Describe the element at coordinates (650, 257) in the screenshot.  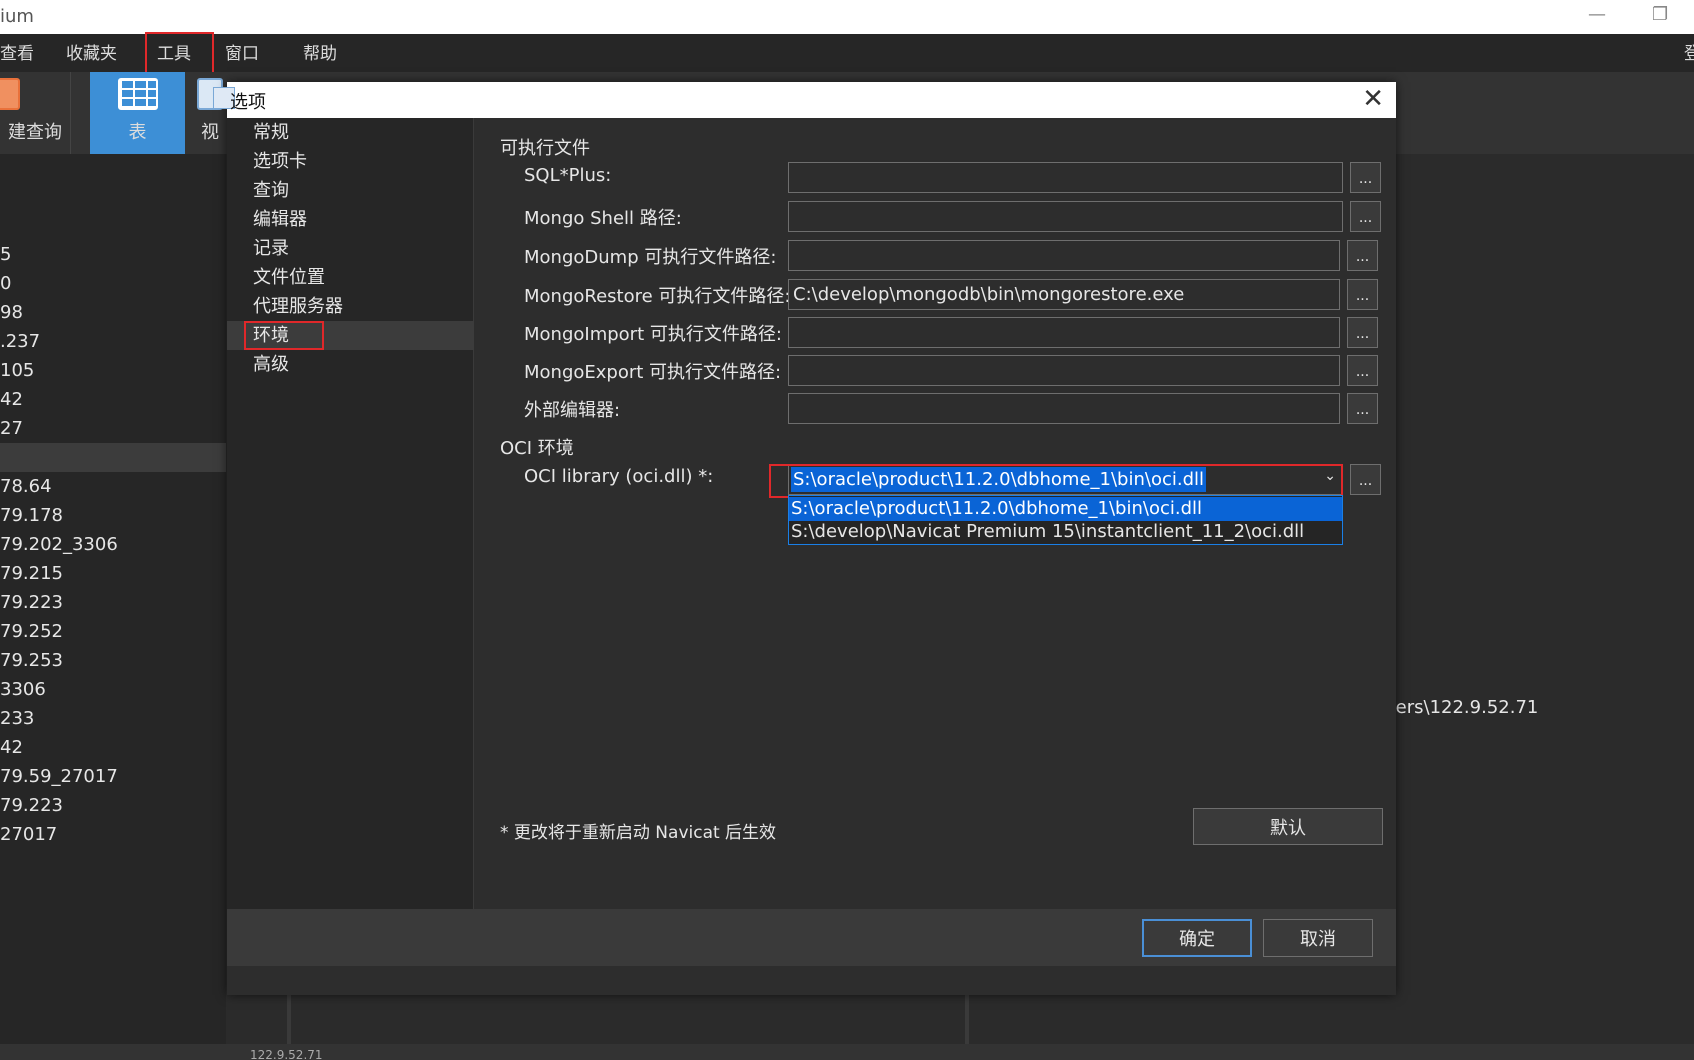
I see `mongodump-label: MongoDump 可执行文件路径:` at that location.